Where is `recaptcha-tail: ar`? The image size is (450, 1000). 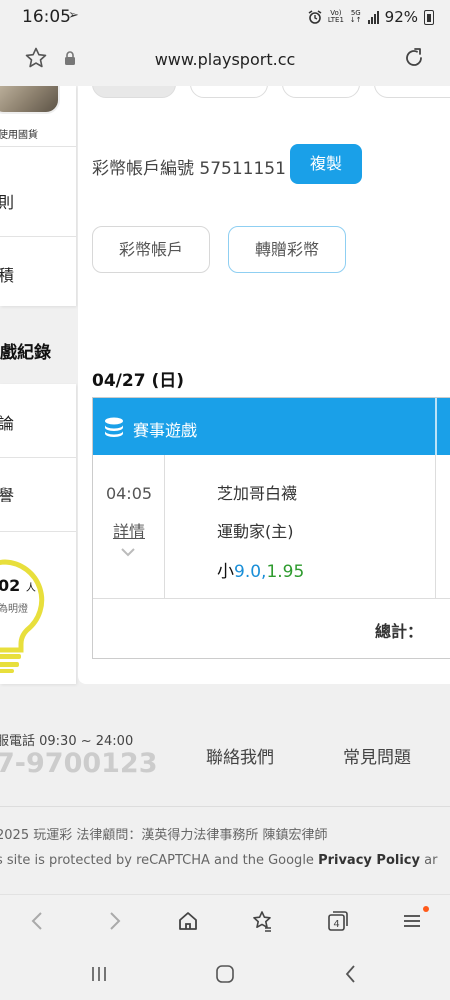 recaptcha-tail: ar is located at coordinates (428, 860).